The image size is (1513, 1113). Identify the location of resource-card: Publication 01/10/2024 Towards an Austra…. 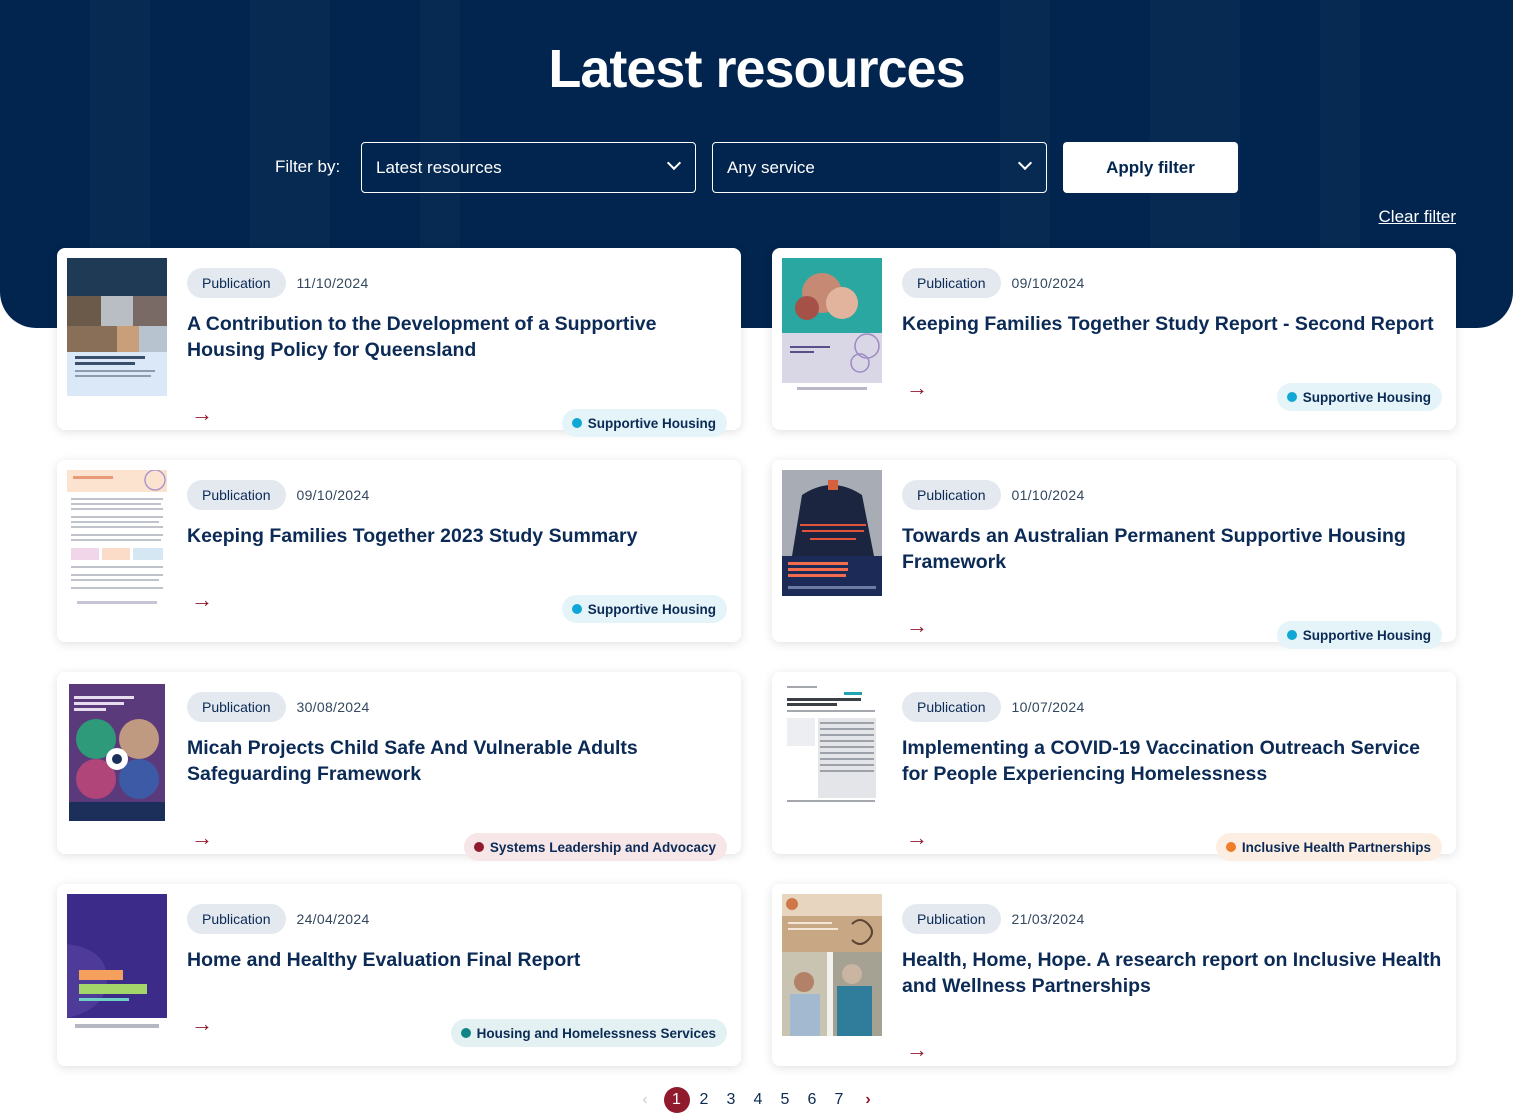
(1114, 554).